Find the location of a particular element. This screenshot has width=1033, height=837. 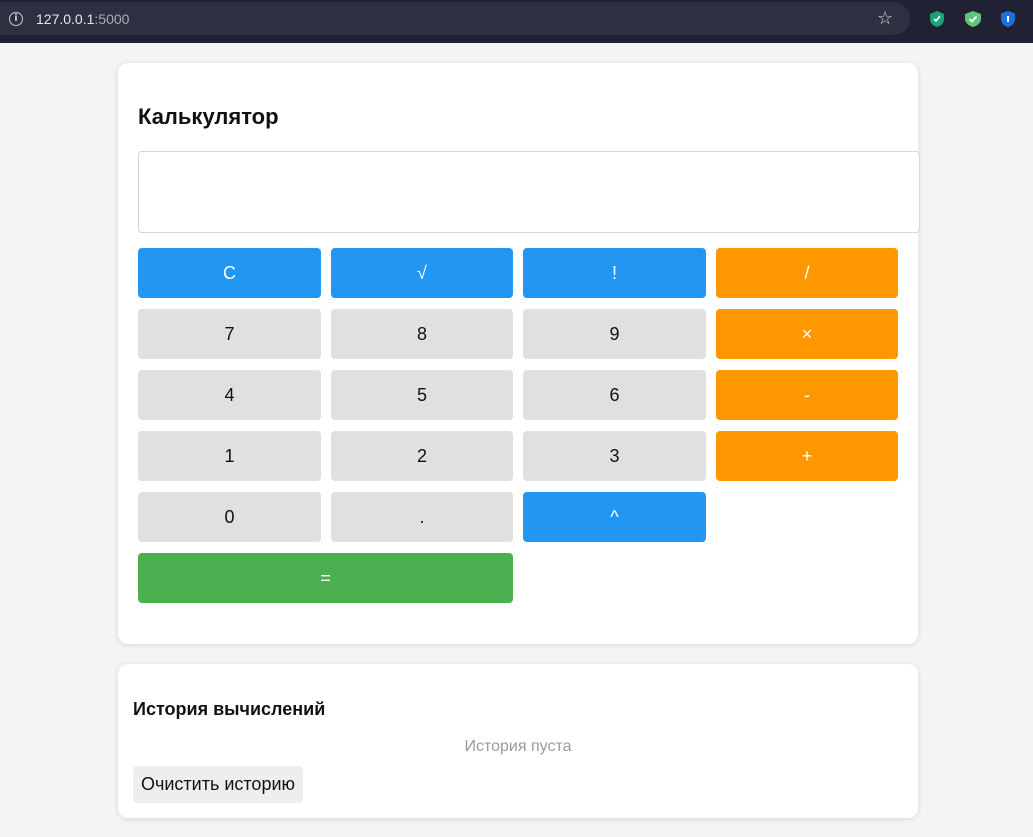

url-host: 127.0.0.1 is located at coordinates (65, 19).